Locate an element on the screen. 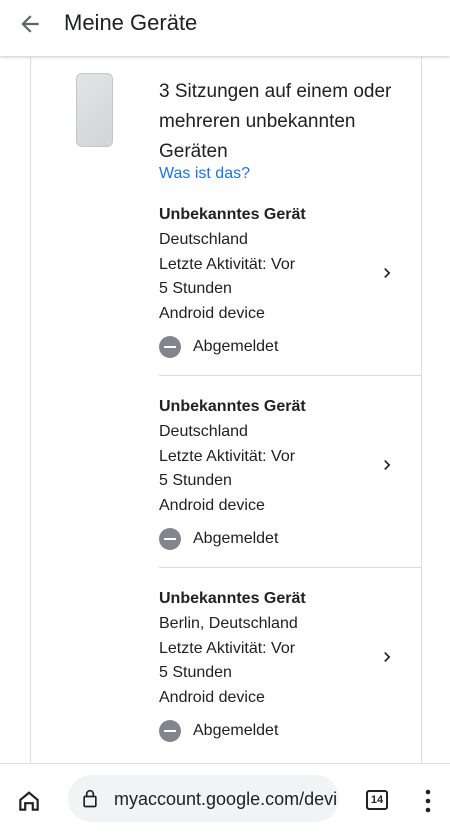 This screenshot has width=450, height=840. address-bar: myaccount.google.com/devi is located at coordinates (203, 798).